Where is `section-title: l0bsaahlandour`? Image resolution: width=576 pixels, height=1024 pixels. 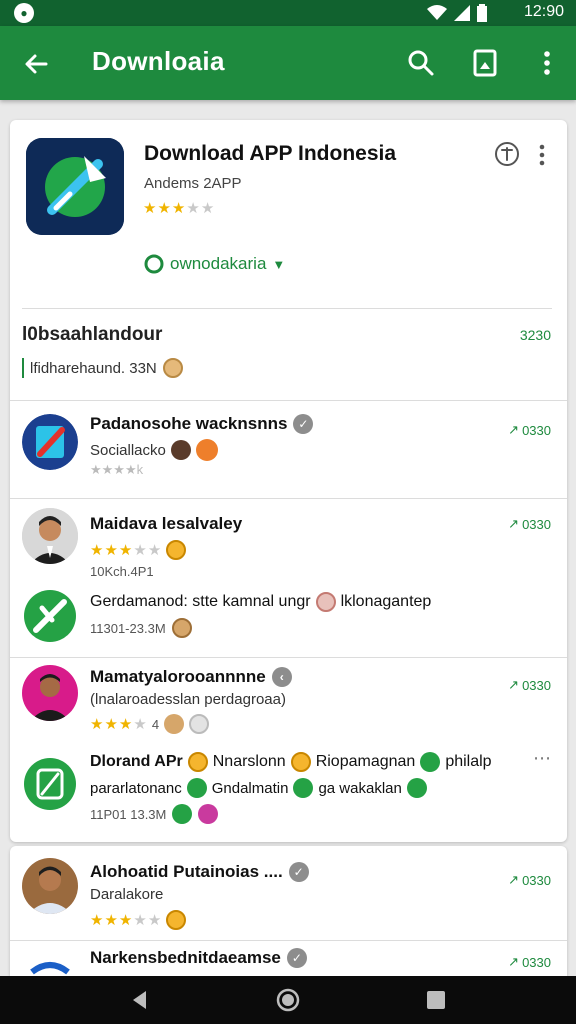 section-title: l0bsaahlandour is located at coordinates (92, 334).